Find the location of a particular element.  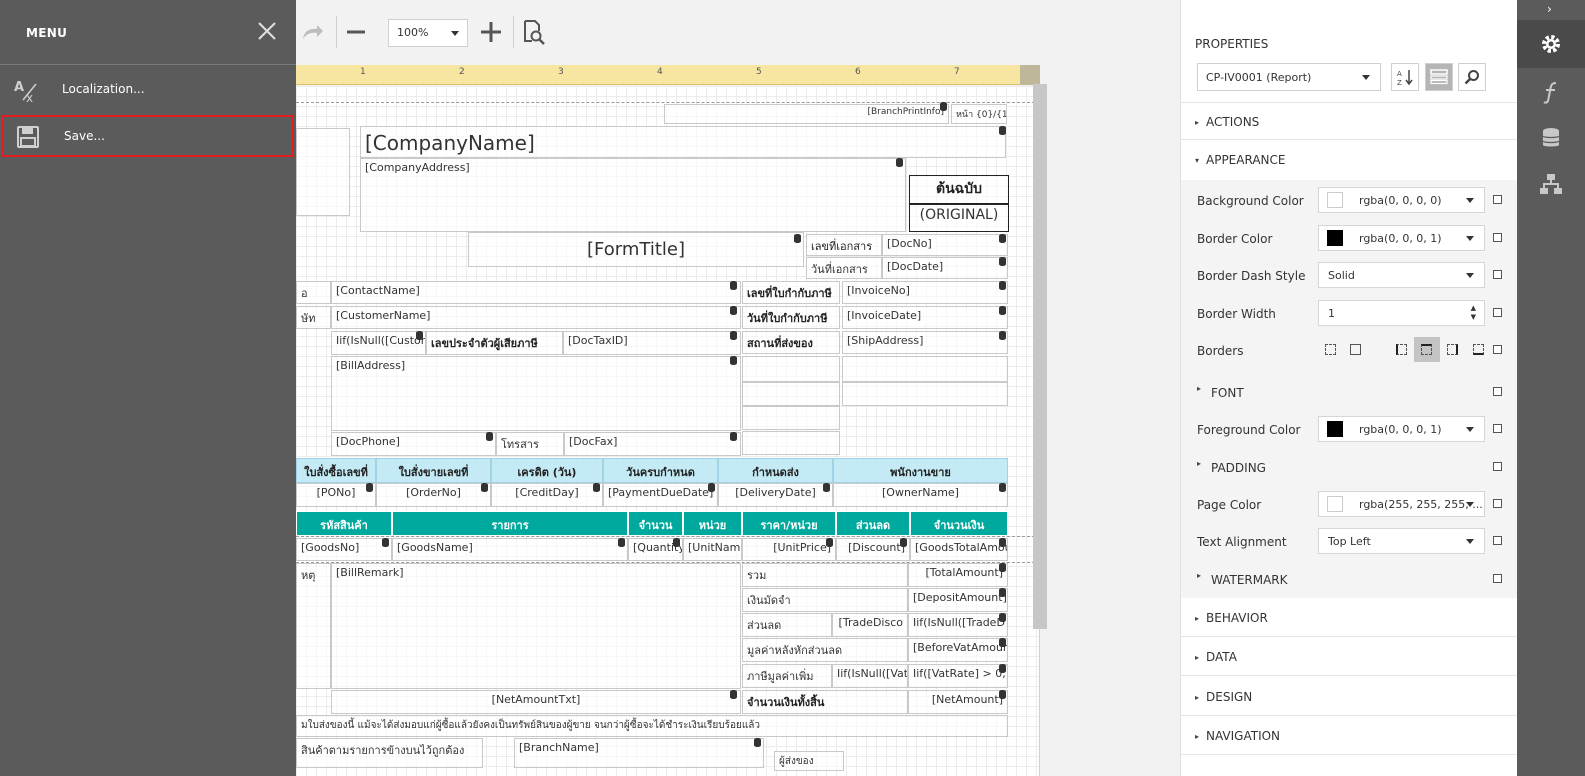

doc-date-label: วันที่เอกสาร is located at coordinates (844, 268).